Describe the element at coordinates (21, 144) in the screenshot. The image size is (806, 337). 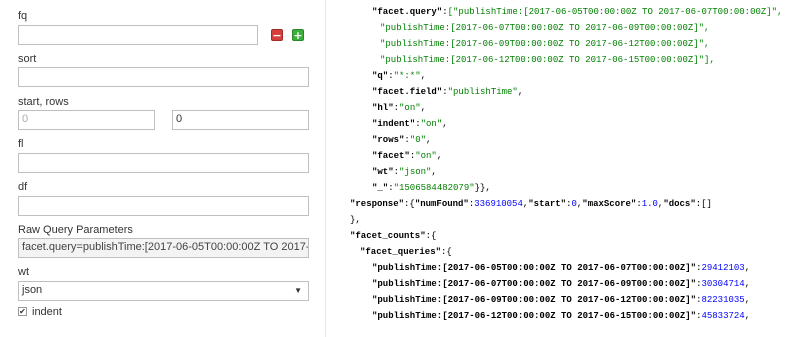
I see `fl-label: fl` at that location.